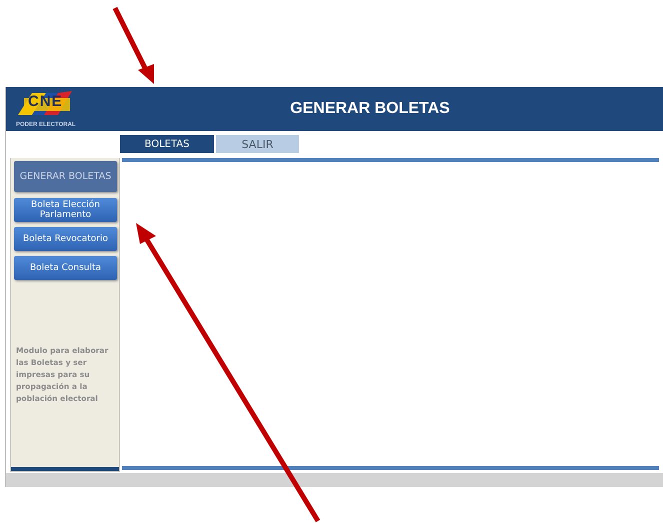  I want to click on tab: BOLETAS, so click(167, 144).